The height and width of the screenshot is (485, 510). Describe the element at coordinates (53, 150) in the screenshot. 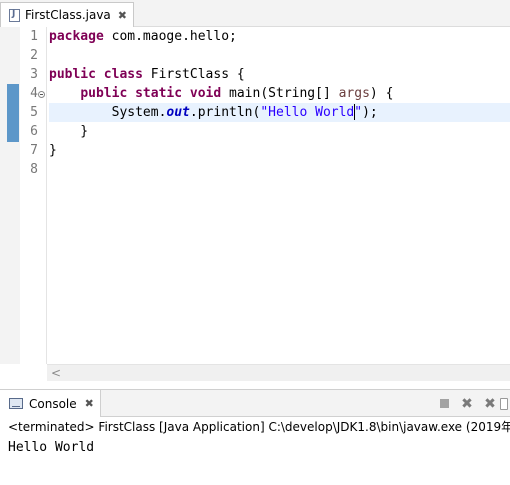

I see `code-line-7: }` at that location.